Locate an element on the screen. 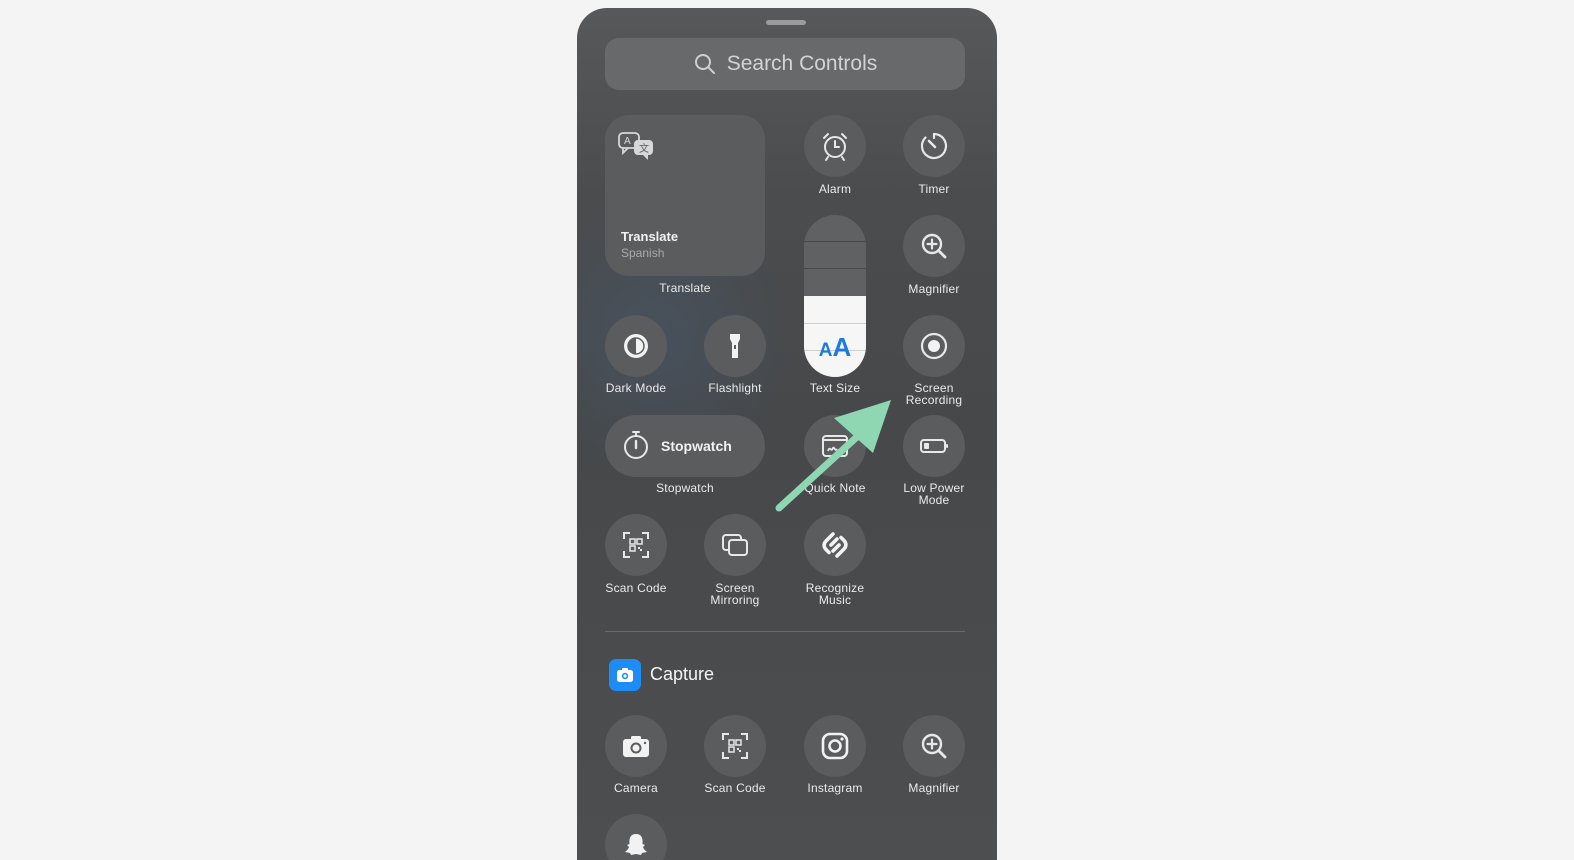 The image size is (1574, 860). camera-icon is located at coordinates (636, 746).